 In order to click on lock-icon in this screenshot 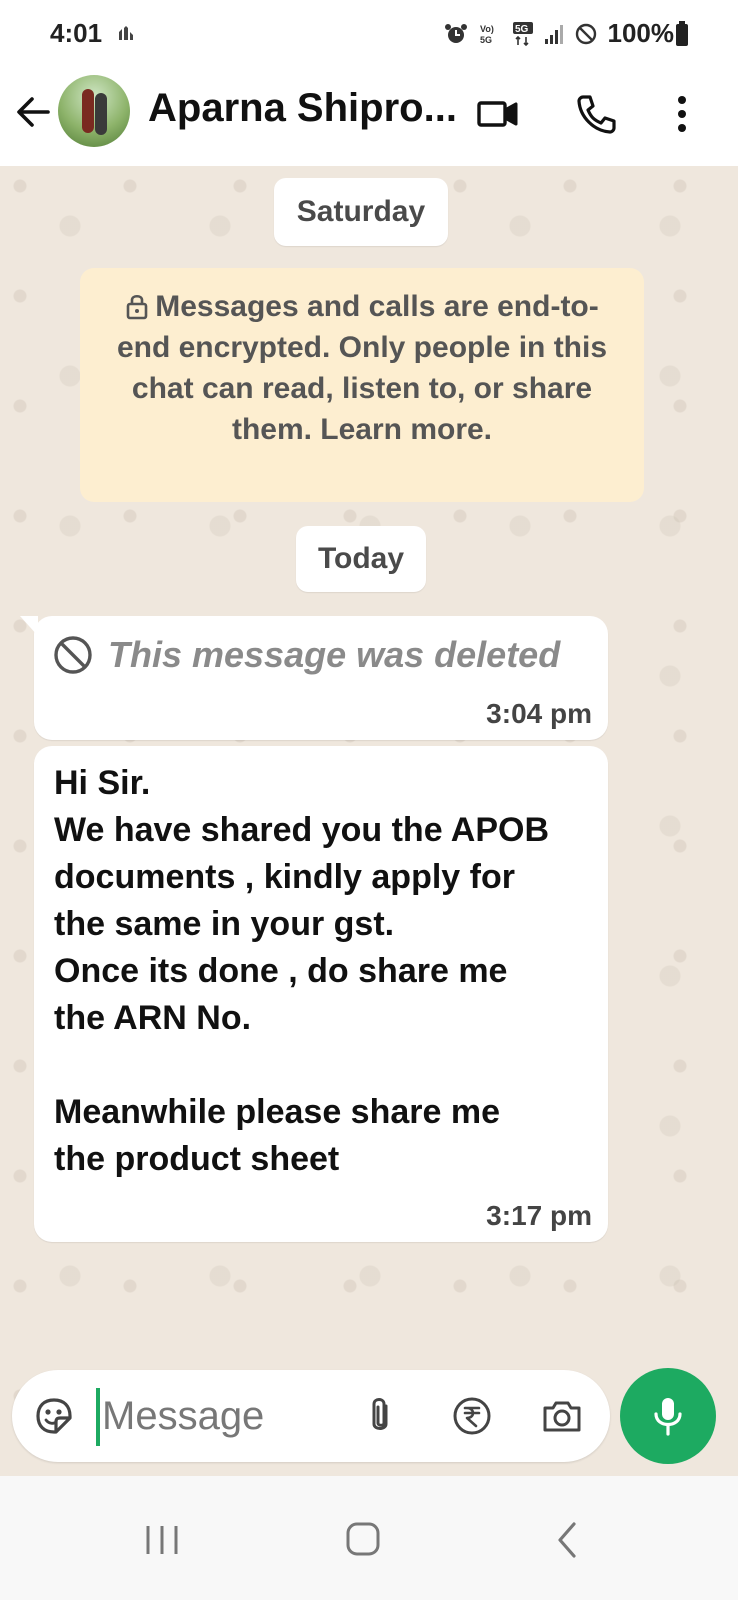, I will do `click(137, 307)`.